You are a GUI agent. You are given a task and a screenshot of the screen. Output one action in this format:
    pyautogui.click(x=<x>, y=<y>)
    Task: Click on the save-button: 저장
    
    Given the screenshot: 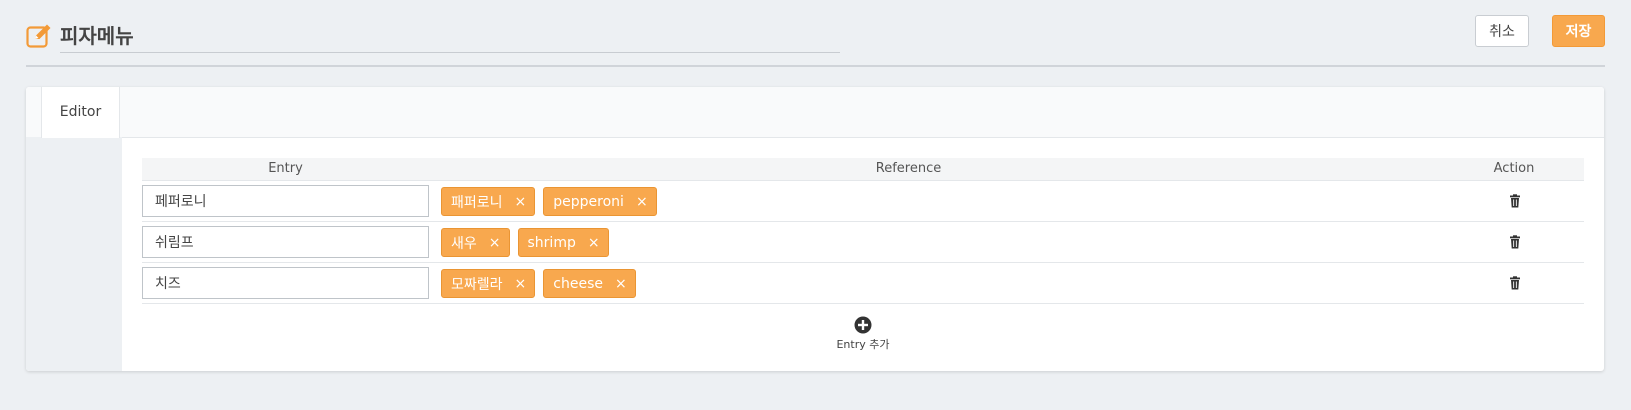 What is the action you would take?
    pyautogui.click(x=1578, y=31)
    